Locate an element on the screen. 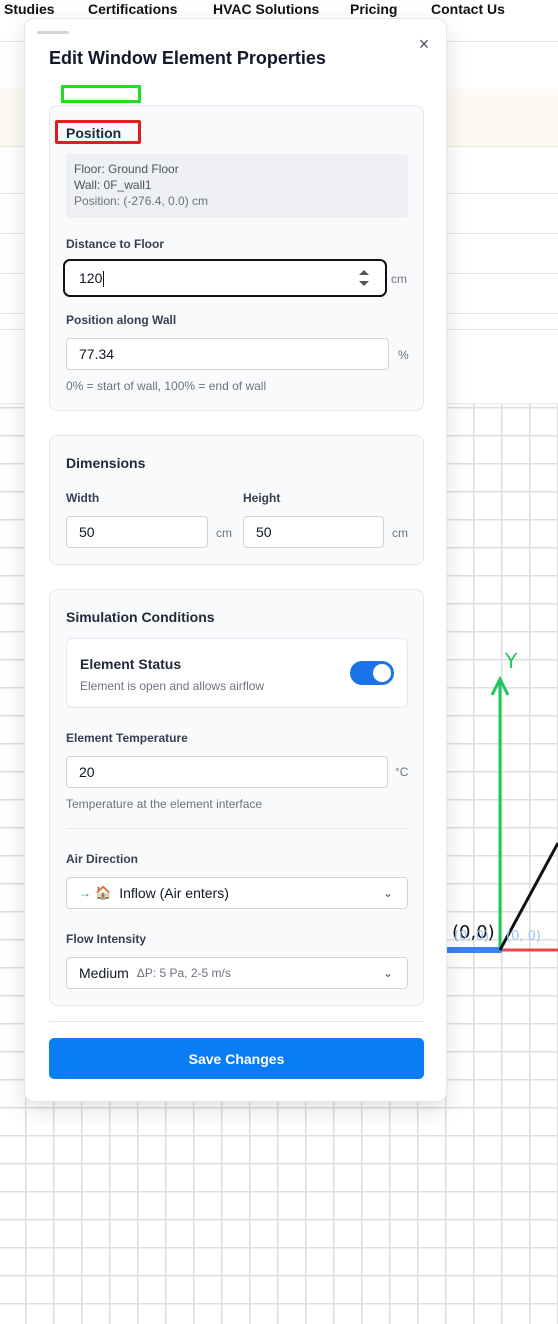 This screenshot has width=558, height=1324. temperature-unit: °C is located at coordinates (402, 772).